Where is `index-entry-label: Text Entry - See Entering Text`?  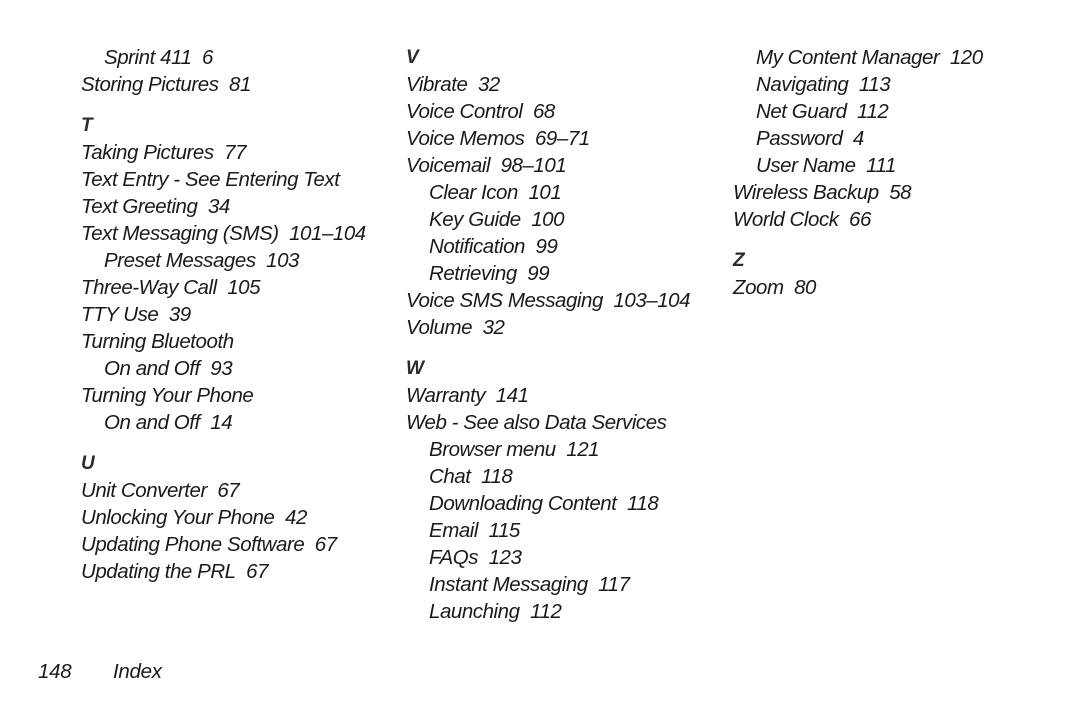
index-entry-label: Text Entry - See Entering Text is located at coordinates (210, 179).